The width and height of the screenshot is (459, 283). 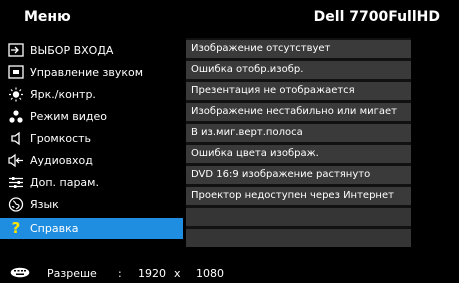 What do you see at coordinates (16, 182) in the screenshot?
I see `advanced-settings-icon` at bounding box center [16, 182].